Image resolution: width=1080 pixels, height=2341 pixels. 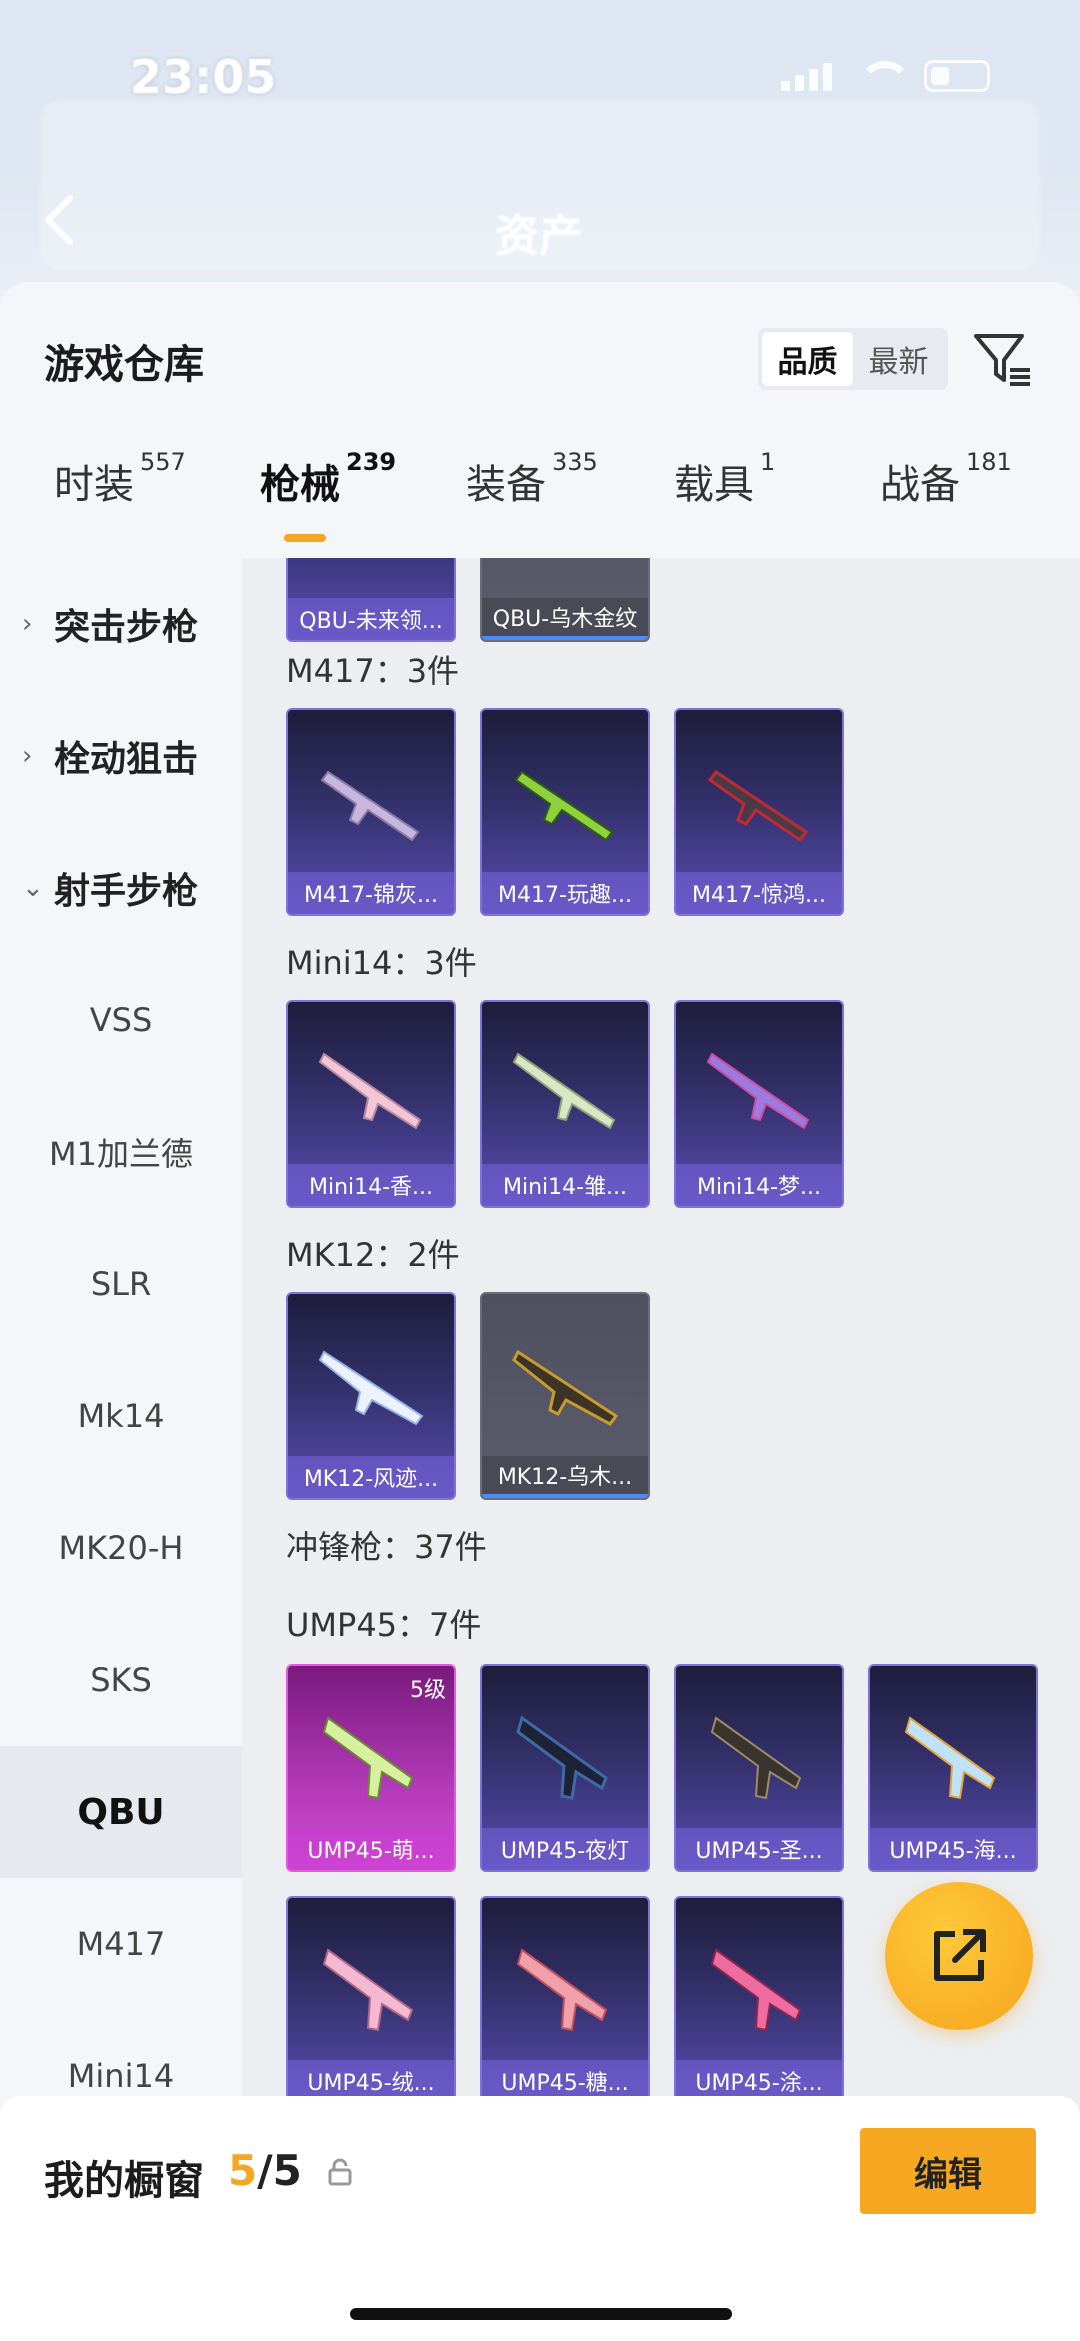 What do you see at coordinates (121, 1416) in the screenshot?
I see `sidebar-item-mk14: Mk14` at bounding box center [121, 1416].